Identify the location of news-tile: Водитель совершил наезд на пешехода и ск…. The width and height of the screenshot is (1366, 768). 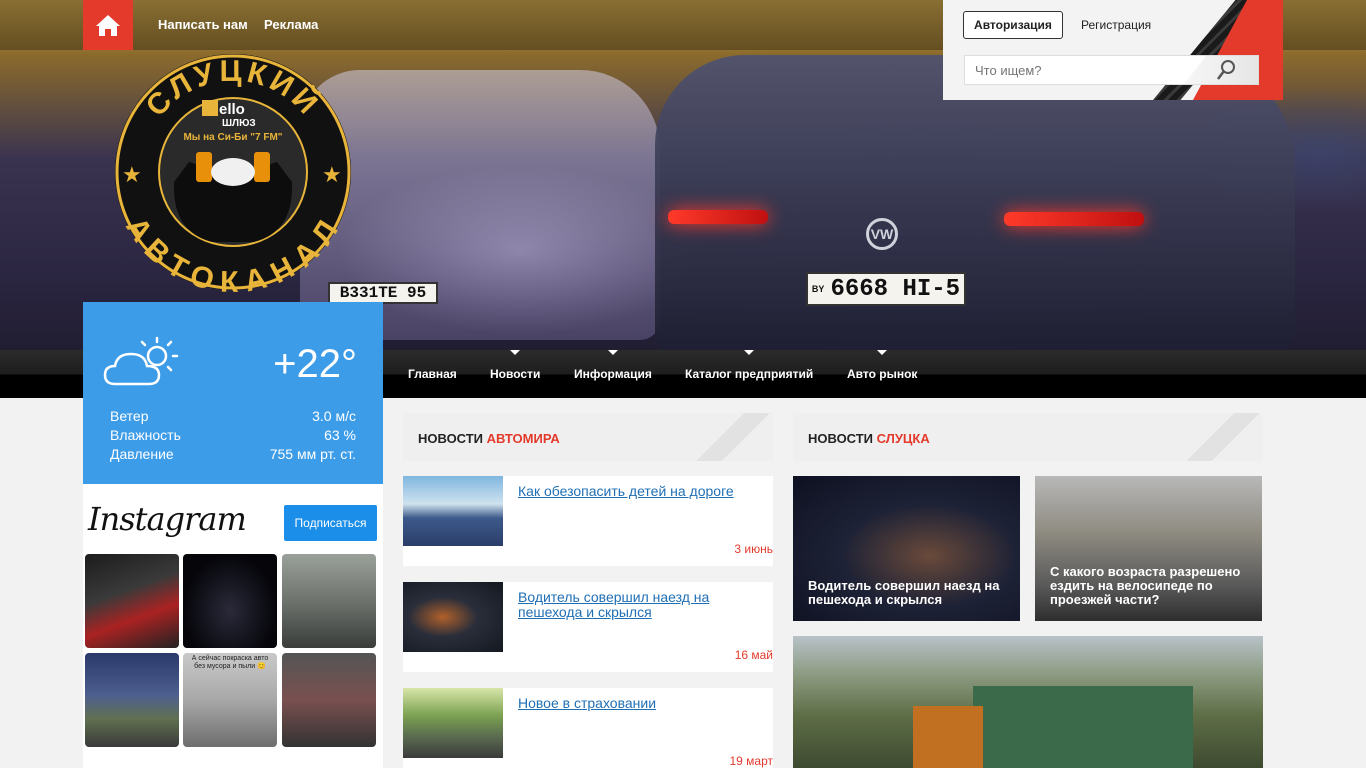
(906, 548).